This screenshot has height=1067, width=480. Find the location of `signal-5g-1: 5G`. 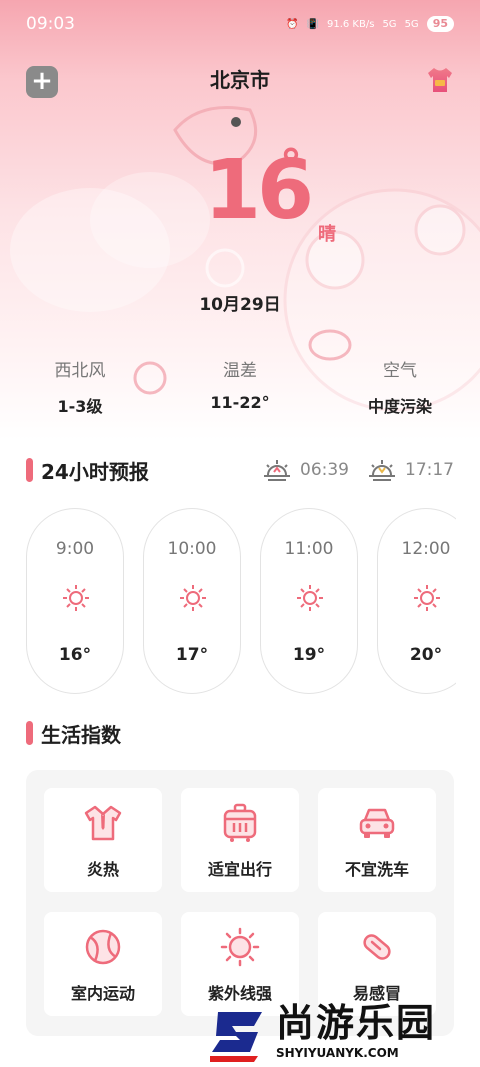

signal-5g-1: 5G is located at coordinates (389, 24).